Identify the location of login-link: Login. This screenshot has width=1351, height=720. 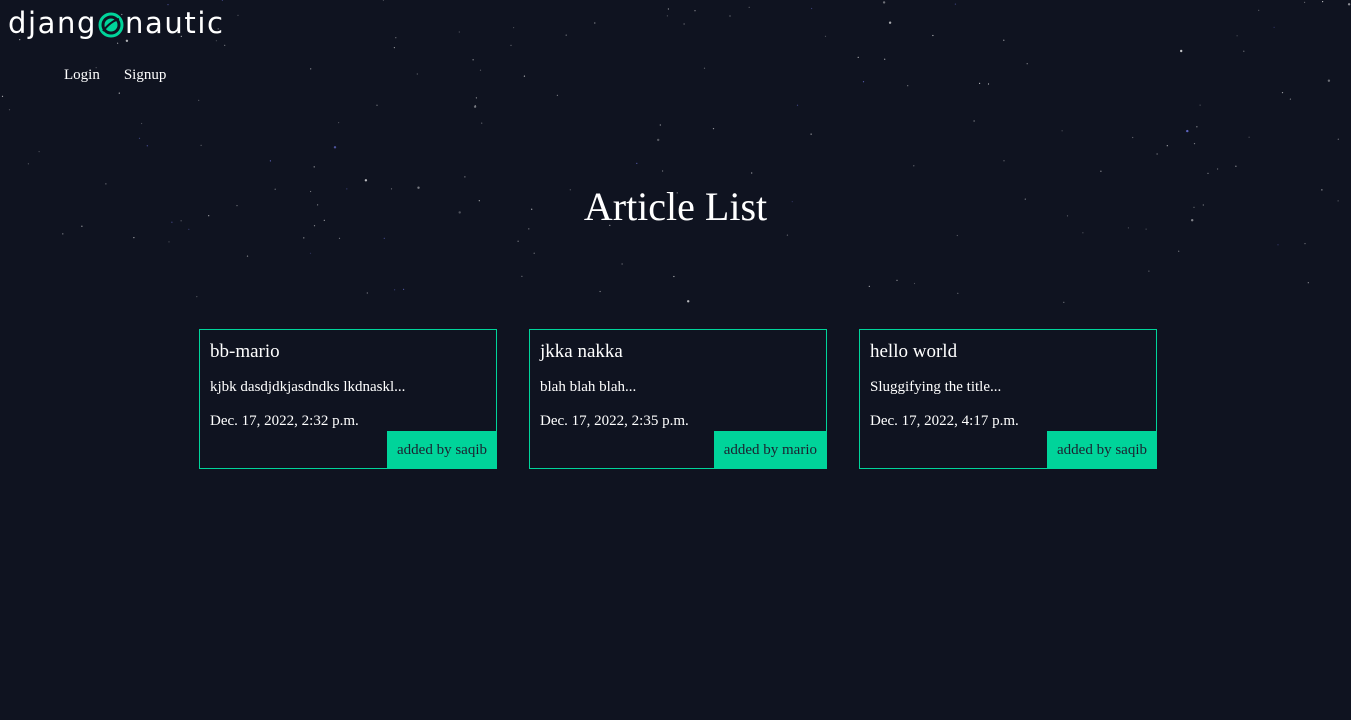
(82, 75).